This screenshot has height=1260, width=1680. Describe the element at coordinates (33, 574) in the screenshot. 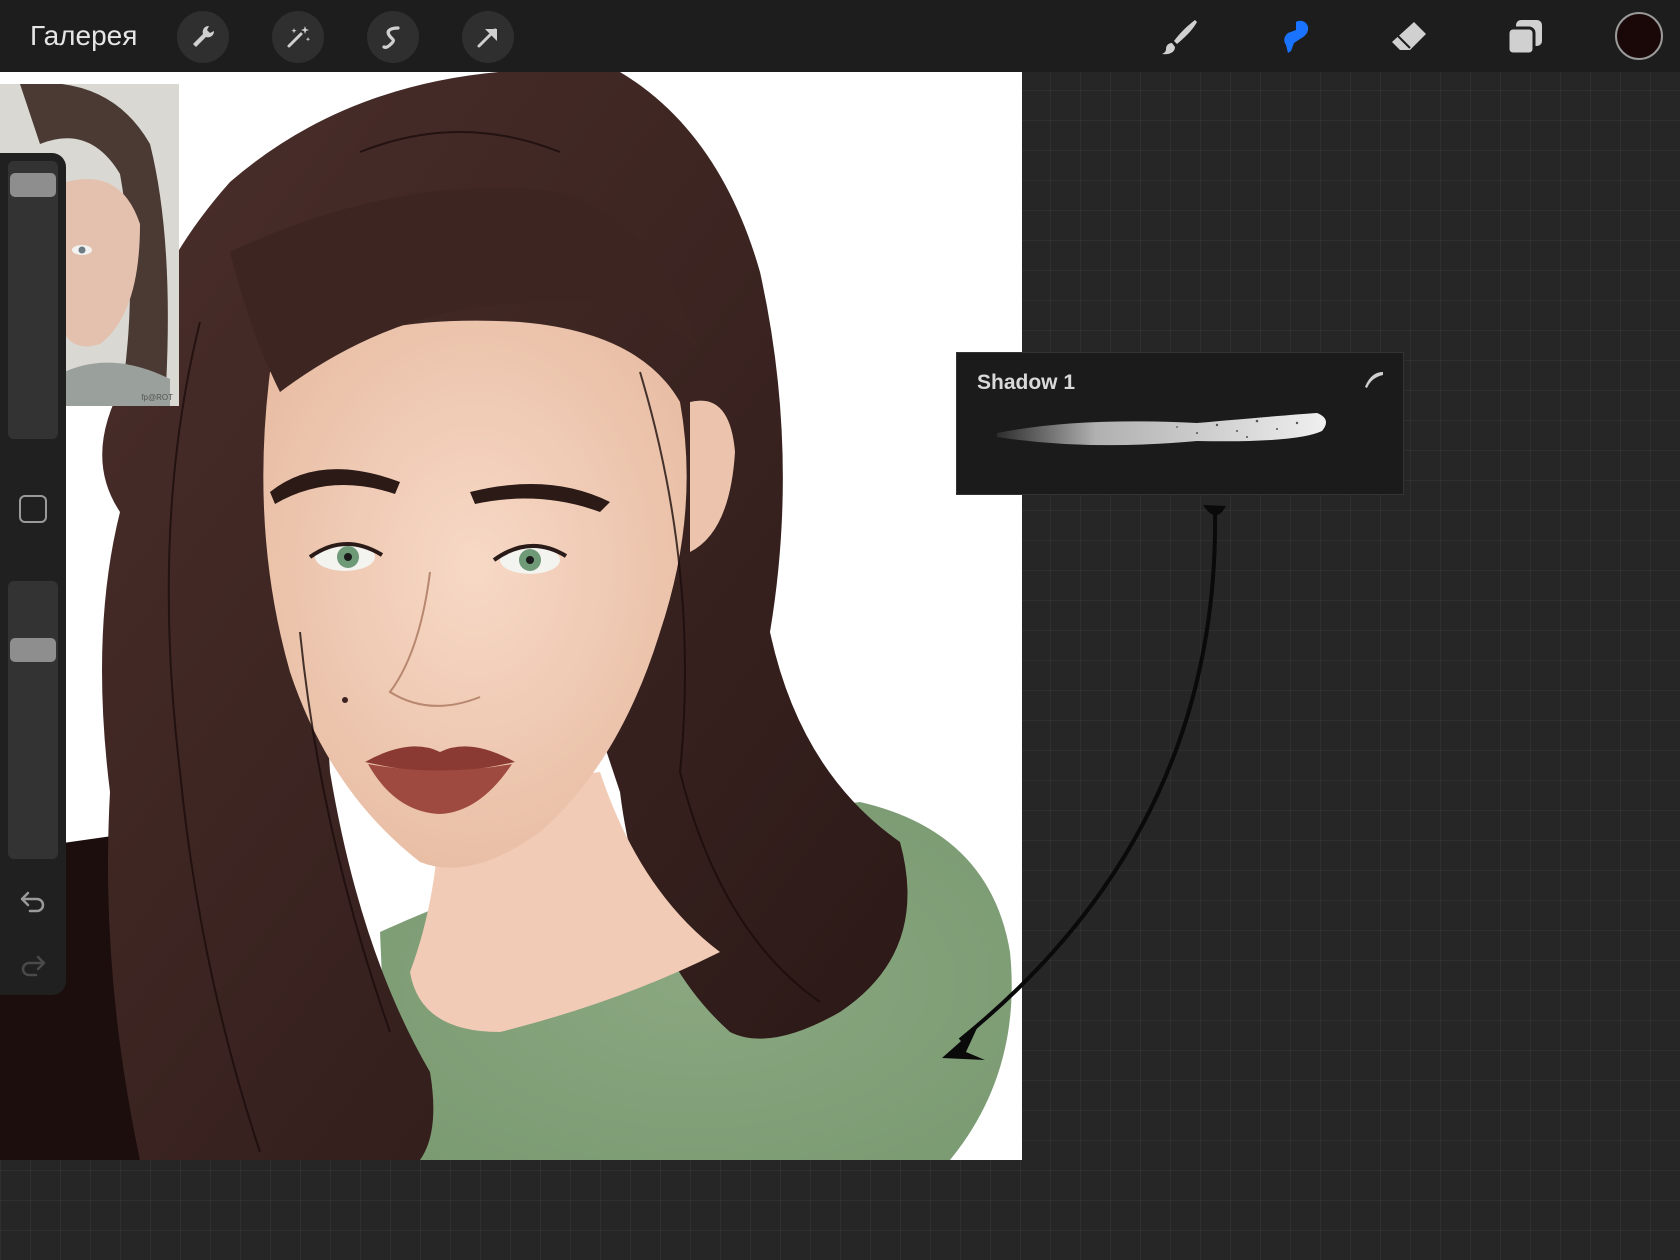

I see `left-sidebar` at that location.